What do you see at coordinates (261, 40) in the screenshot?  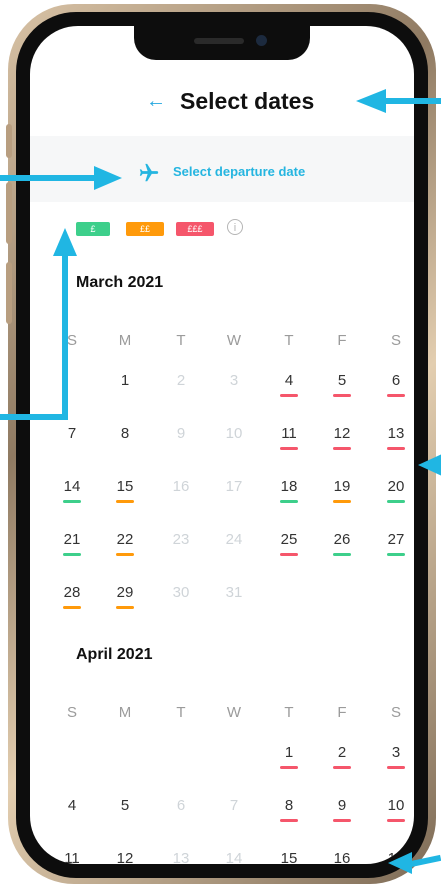 I see `camera` at bounding box center [261, 40].